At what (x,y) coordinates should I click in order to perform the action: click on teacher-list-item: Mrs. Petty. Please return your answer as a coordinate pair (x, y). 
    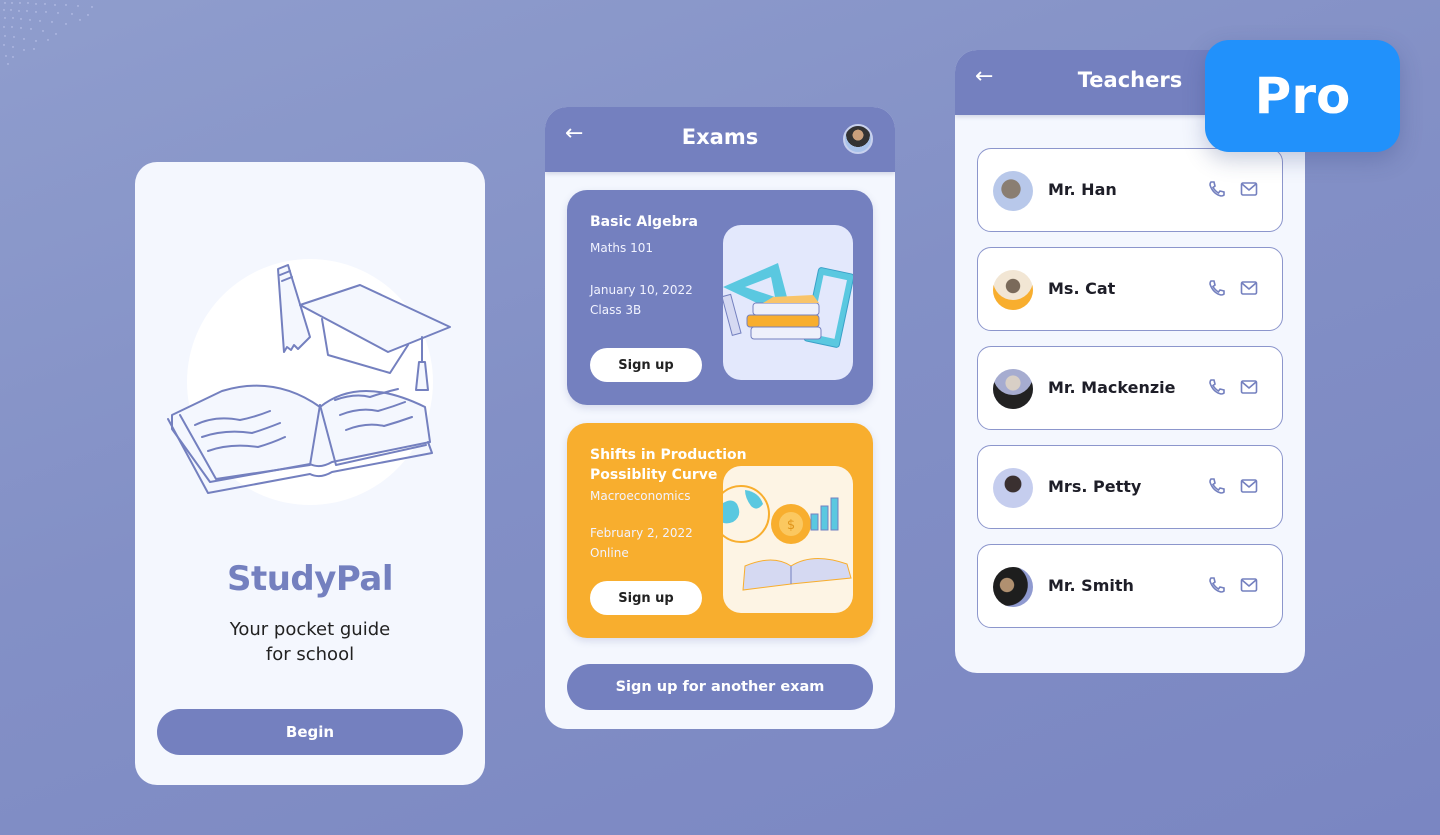
    Looking at the image, I should click on (1130, 487).